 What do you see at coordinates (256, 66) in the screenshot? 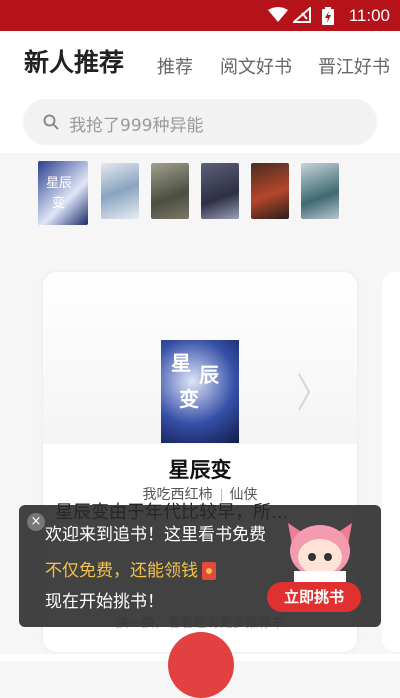
I see `tab-yuewen: 阅文好书` at bounding box center [256, 66].